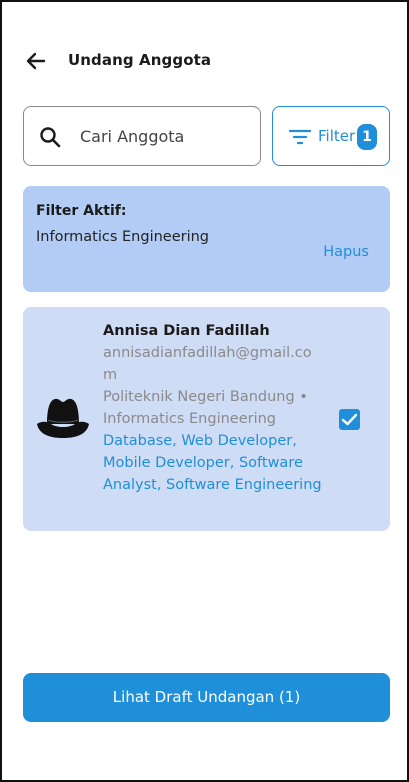  Describe the element at coordinates (300, 137) in the screenshot. I see `filter-lines-icon` at that location.